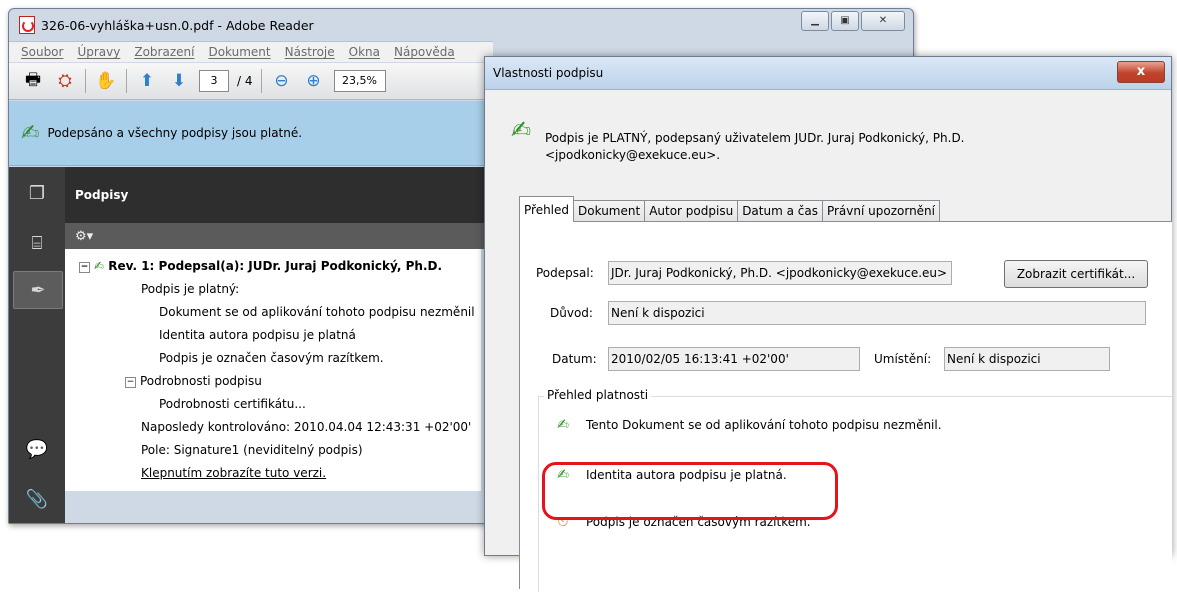 This screenshot has width=1177, height=592. What do you see at coordinates (278, 195) in the screenshot?
I see `panel-header: Podpisy` at bounding box center [278, 195].